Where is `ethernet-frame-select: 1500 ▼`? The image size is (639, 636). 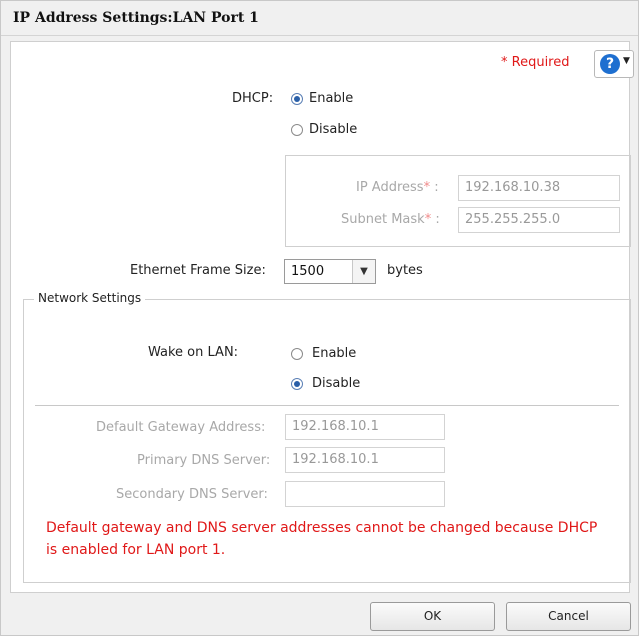
ethernet-frame-select: 1500 ▼ is located at coordinates (330, 271).